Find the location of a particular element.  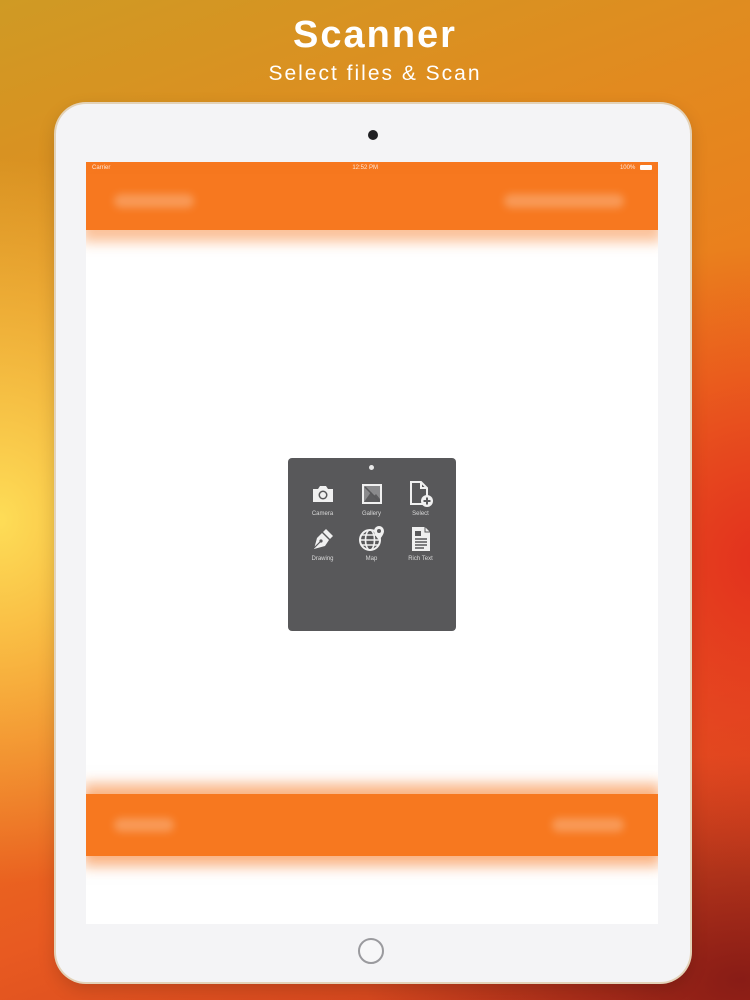

menu-item-gallery: Gallery is located at coordinates (371, 498).